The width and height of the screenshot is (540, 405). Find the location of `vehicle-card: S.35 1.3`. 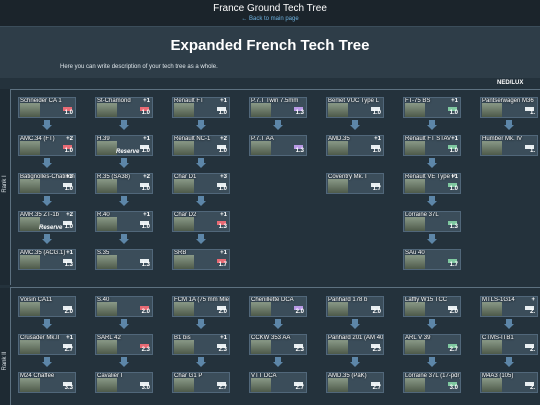

vehicle-card: S.35 1.3 is located at coordinates (124, 259).